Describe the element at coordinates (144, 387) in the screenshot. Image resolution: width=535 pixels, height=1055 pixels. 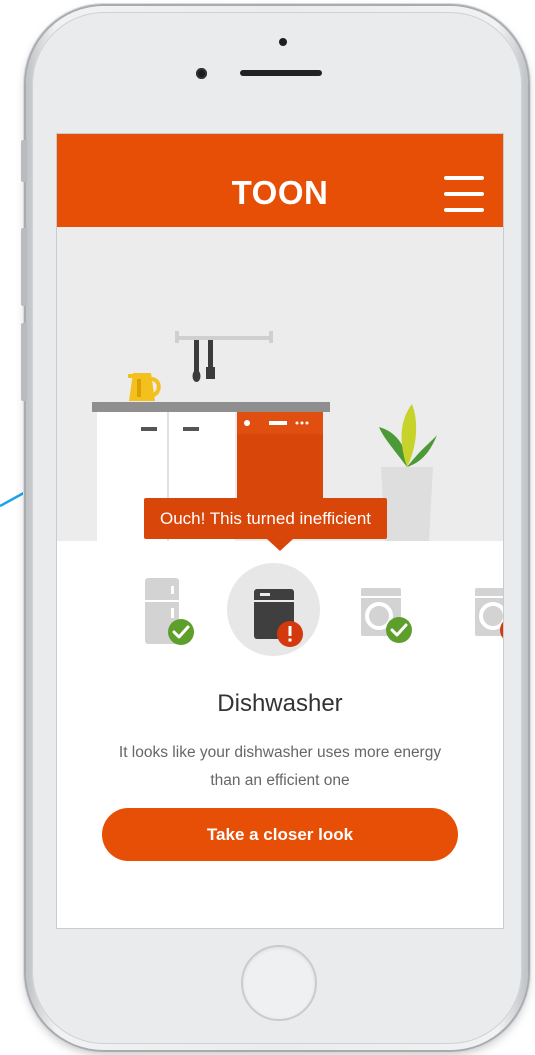
I see `kettle-icon` at that location.